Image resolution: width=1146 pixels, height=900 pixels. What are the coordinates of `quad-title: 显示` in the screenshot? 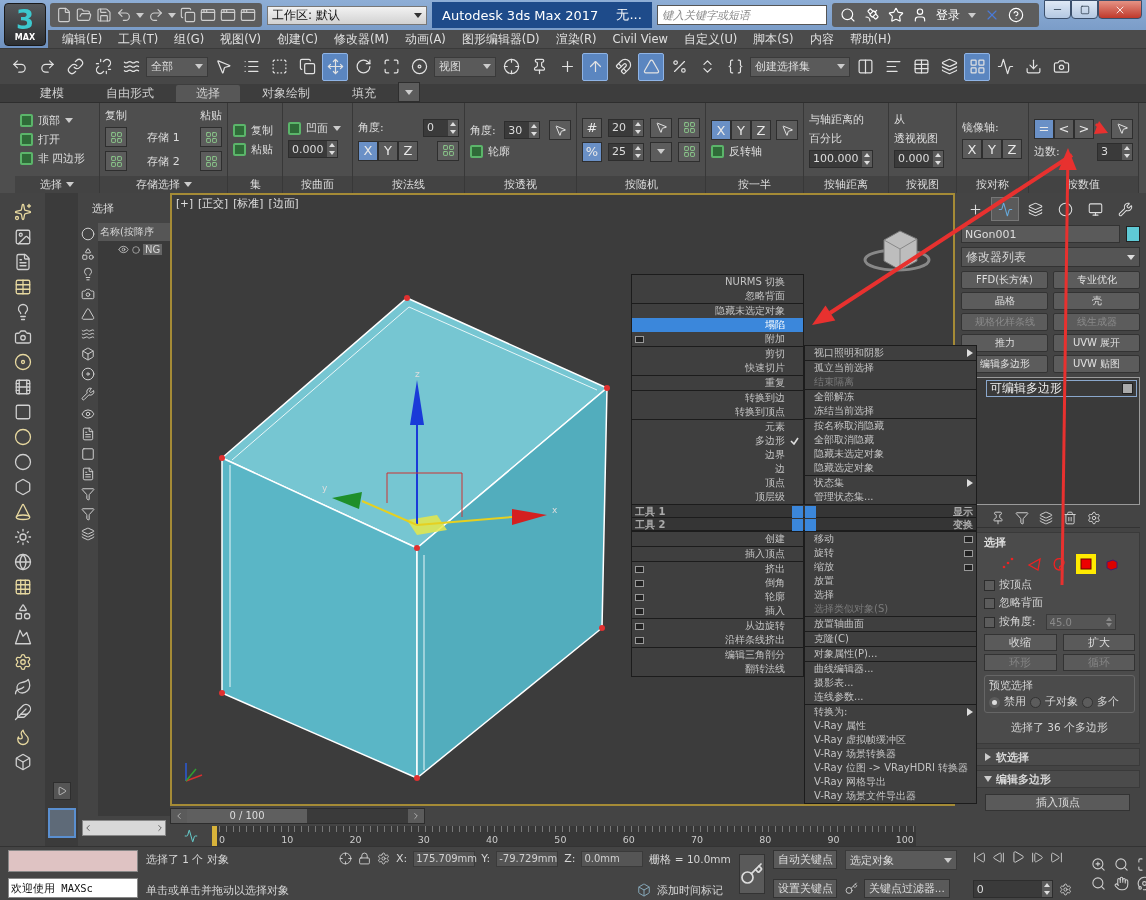 It's located at (963, 512).